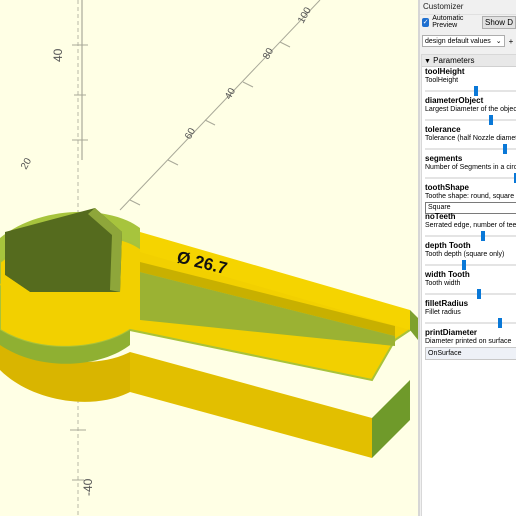  I want to click on param-name: printDiameter, so click(451, 332).